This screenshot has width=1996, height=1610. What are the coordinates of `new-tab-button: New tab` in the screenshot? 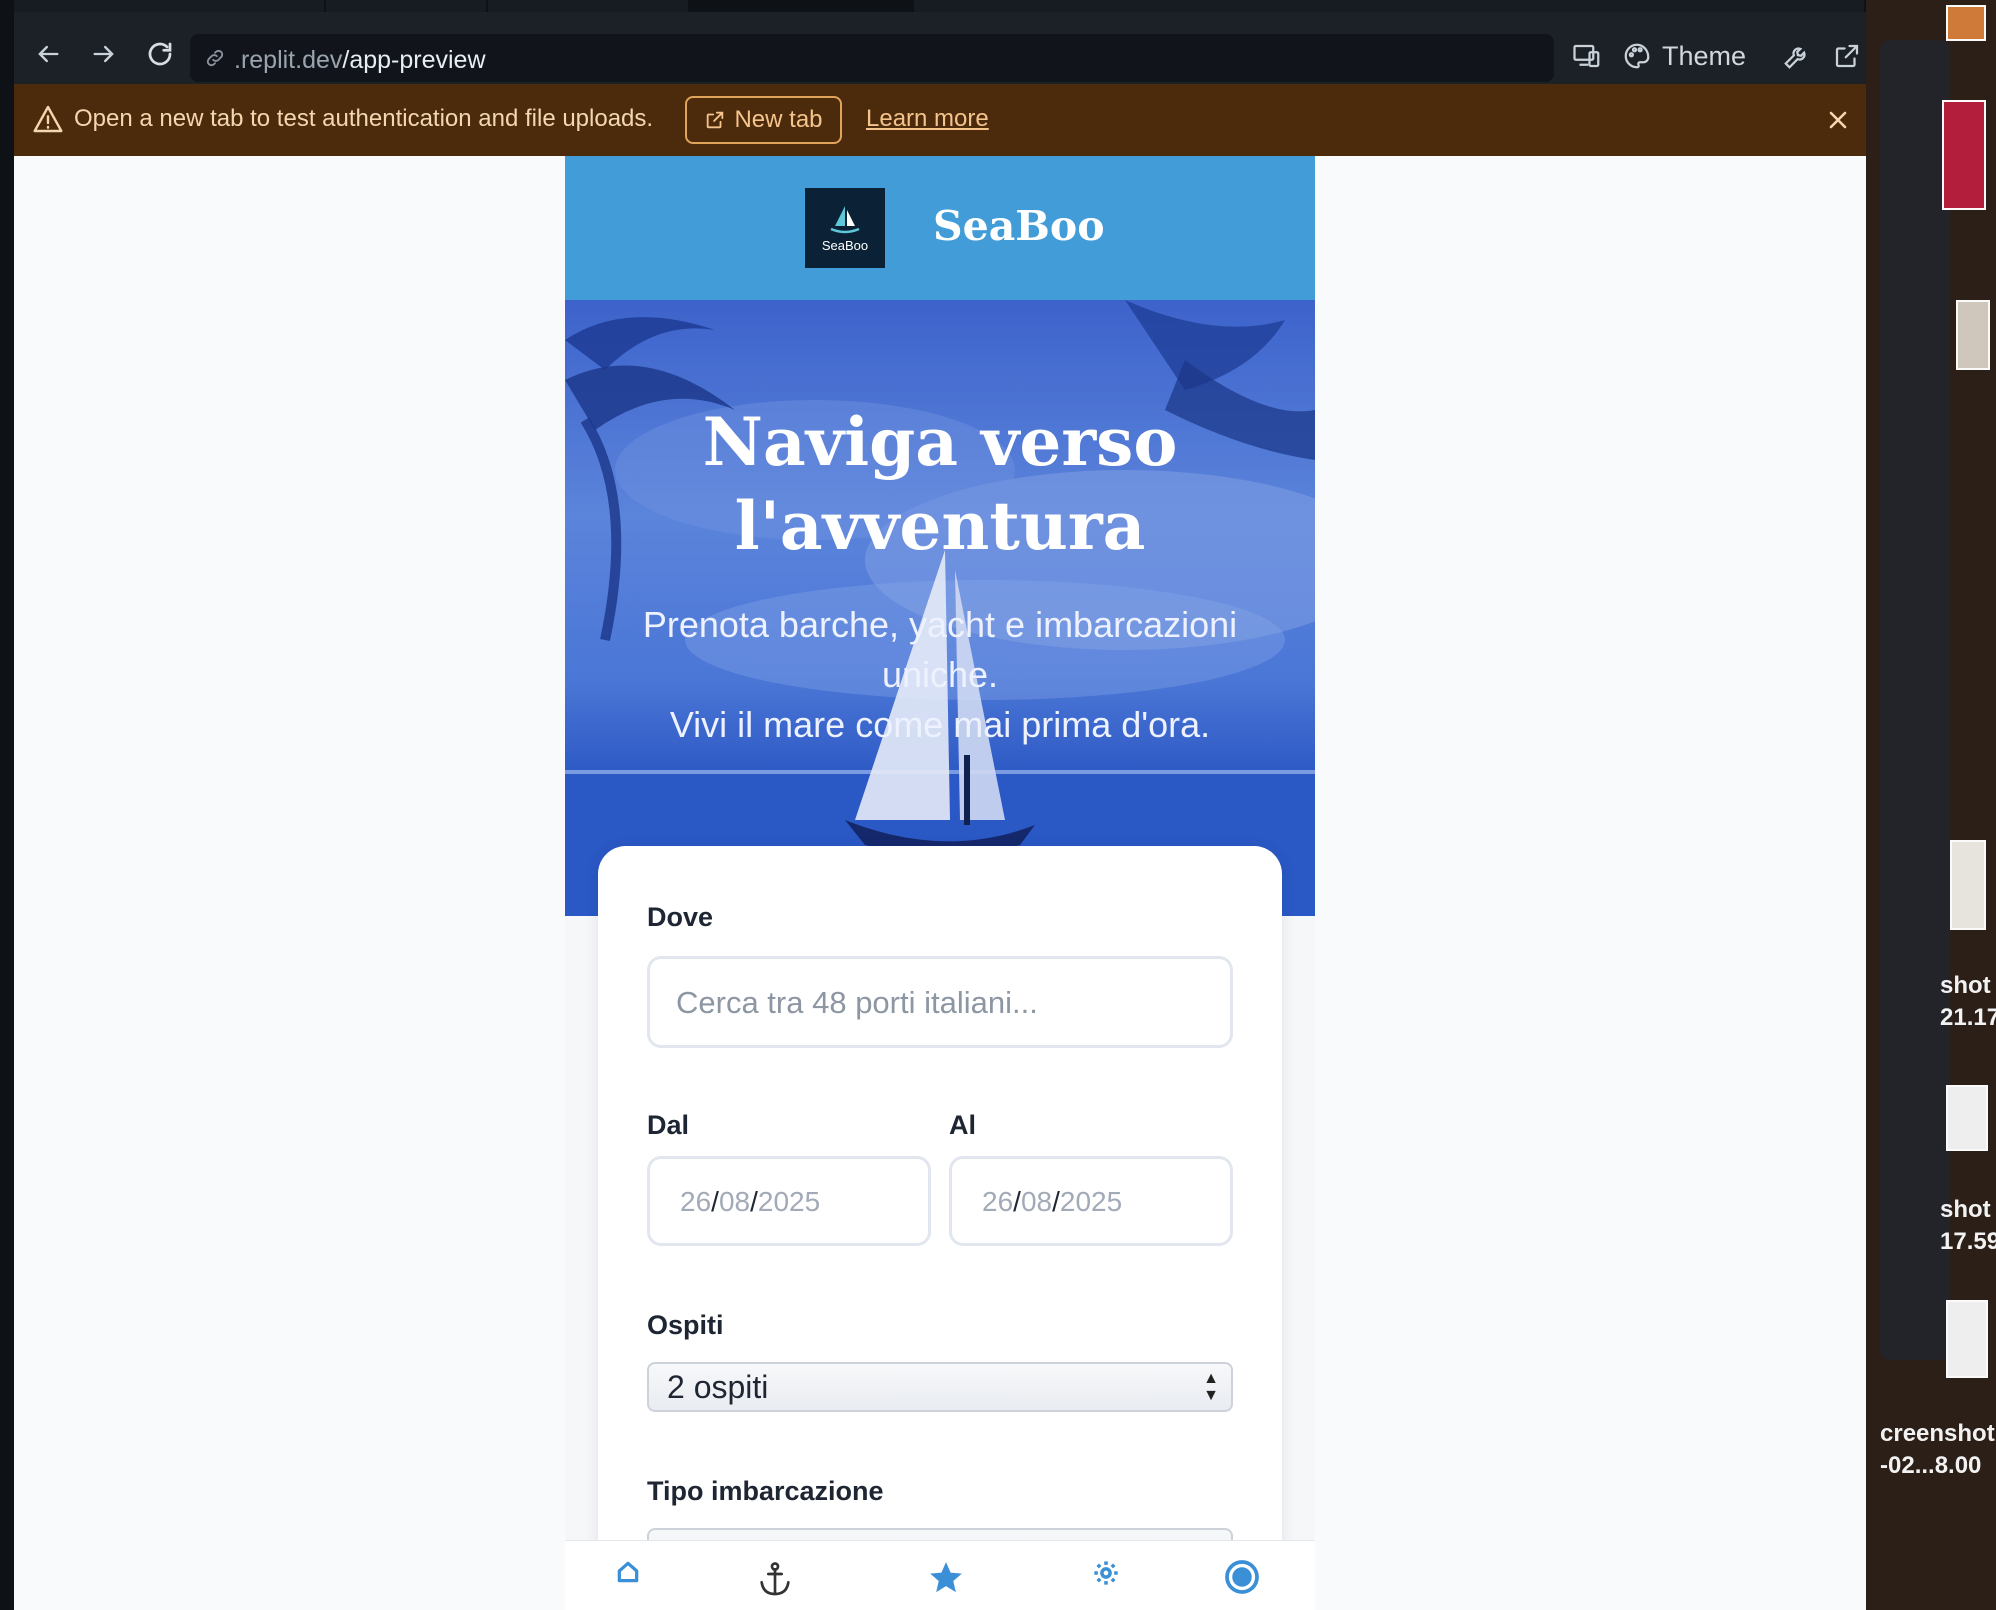 It's located at (763, 120).